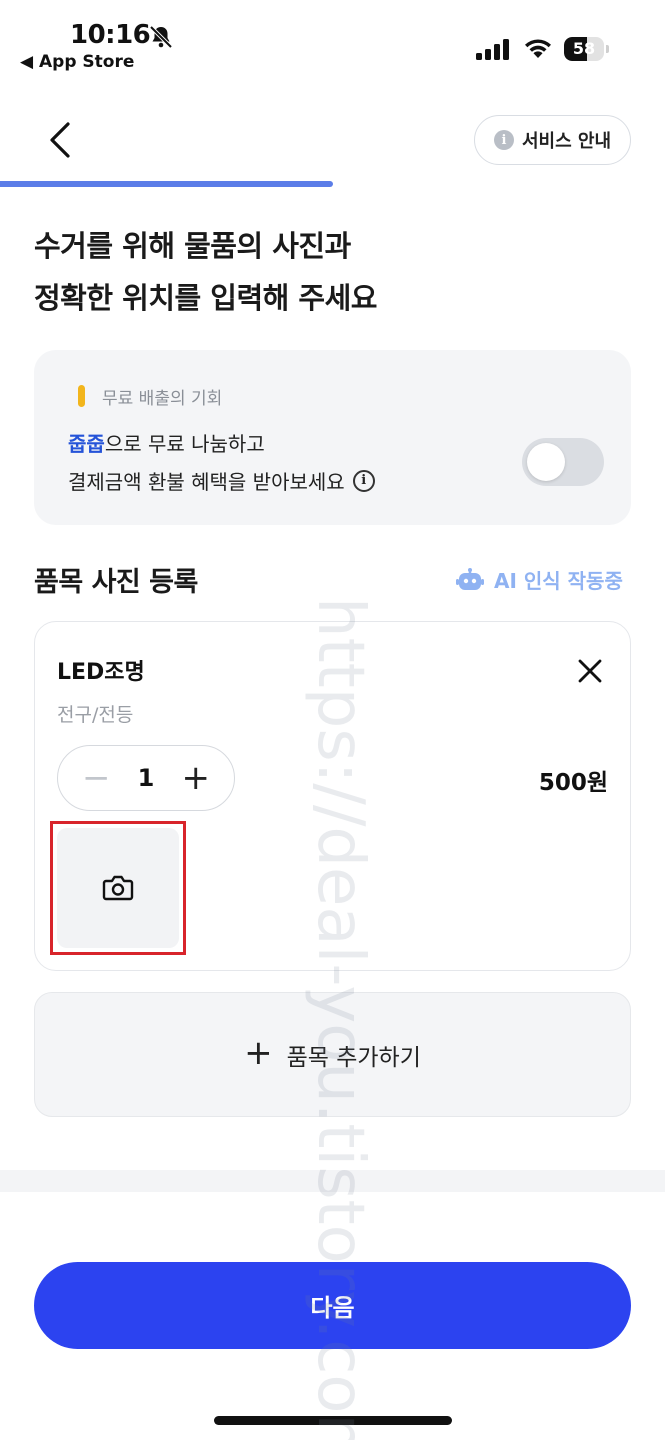 This screenshot has height=1440, width=665. Describe the element at coordinates (333, 1420) in the screenshot. I see `home-indicator` at that location.